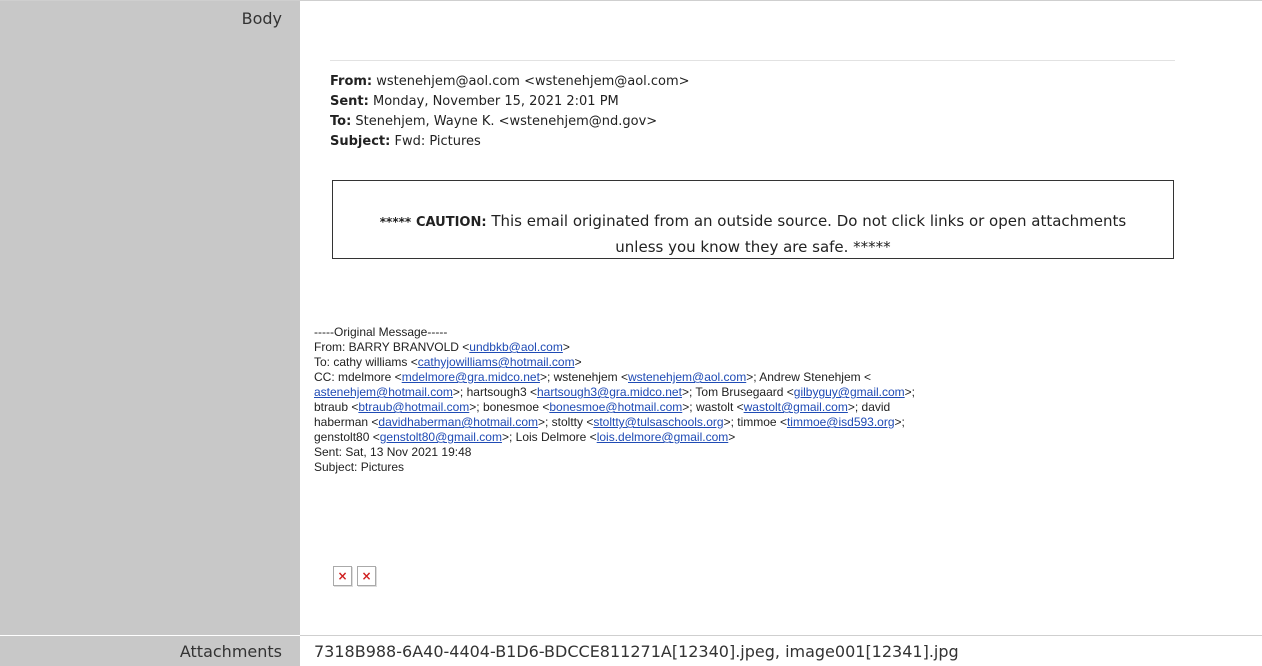 This screenshot has width=1262, height=666. What do you see at coordinates (392, 347) in the screenshot?
I see `original-from-text: From: BARRY BRANVOLD <` at bounding box center [392, 347].